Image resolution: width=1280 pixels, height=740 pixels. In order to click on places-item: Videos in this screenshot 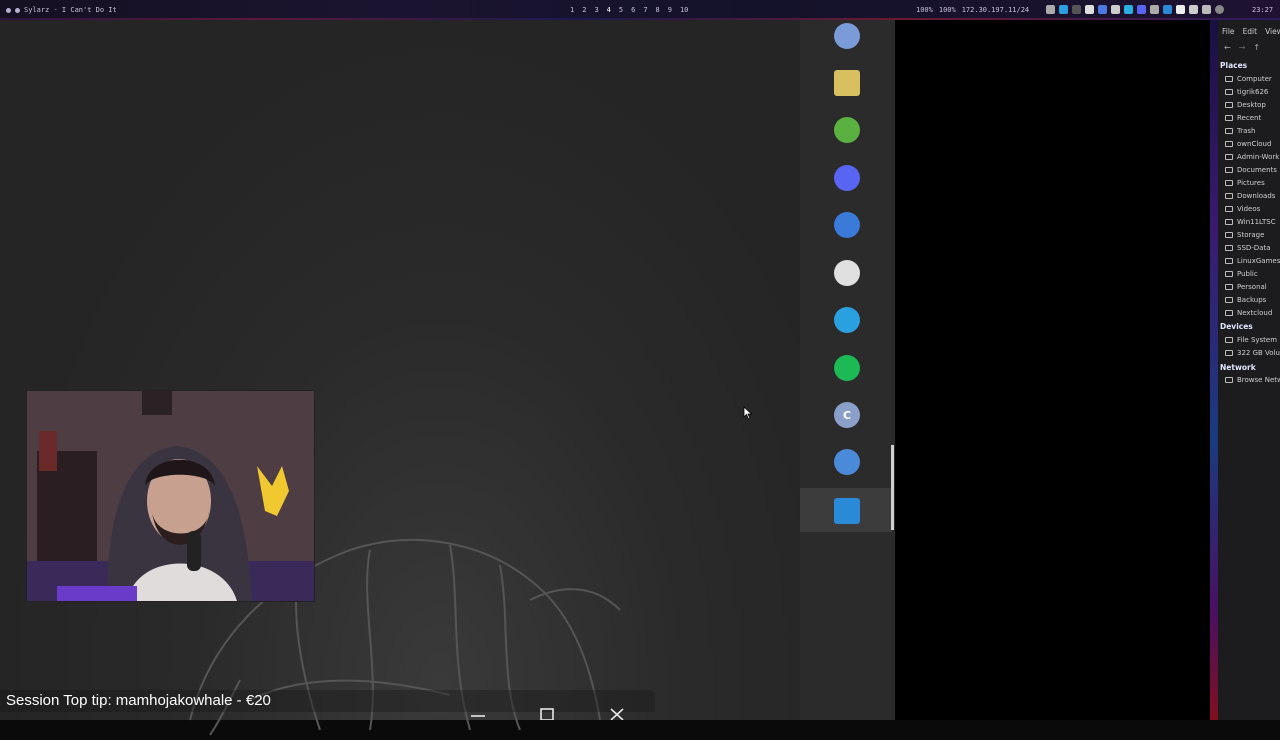, I will do `click(1242, 209)`.